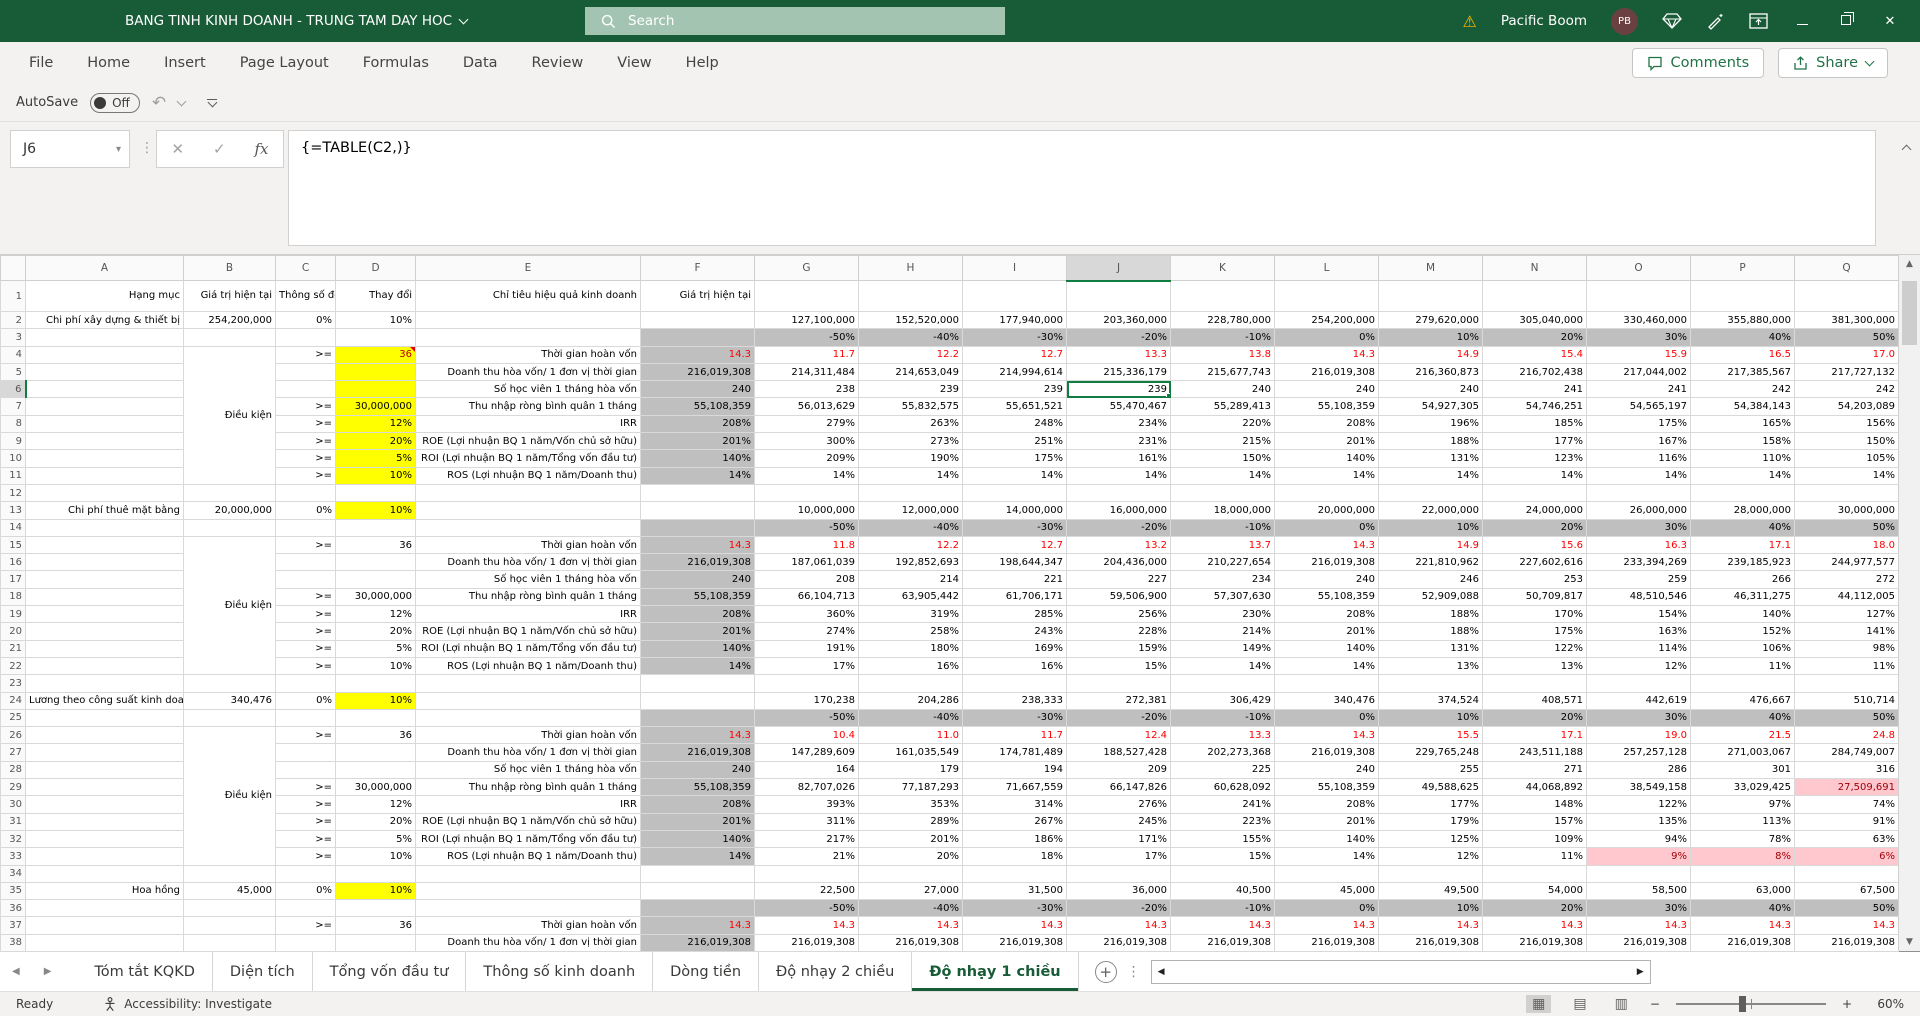 This screenshot has width=1920, height=1016. What do you see at coordinates (1534, 821) in the screenshot?
I see `cell-N31: 157%` at bounding box center [1534, 821].